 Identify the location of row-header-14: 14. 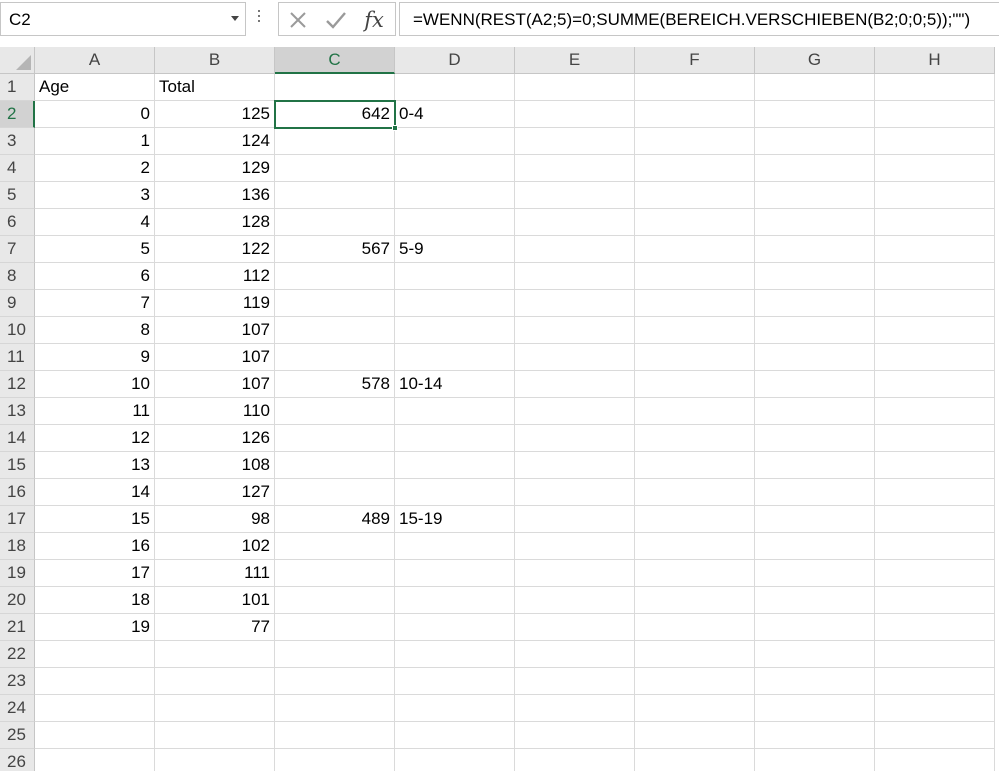
(17, 438).